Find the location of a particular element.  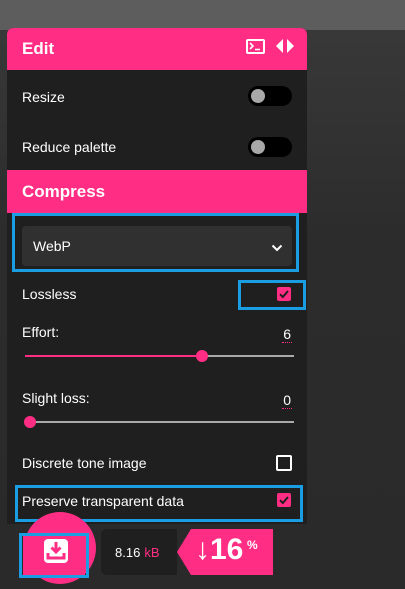

slight-loss-value: 0 is located at coordinates (287, 400).